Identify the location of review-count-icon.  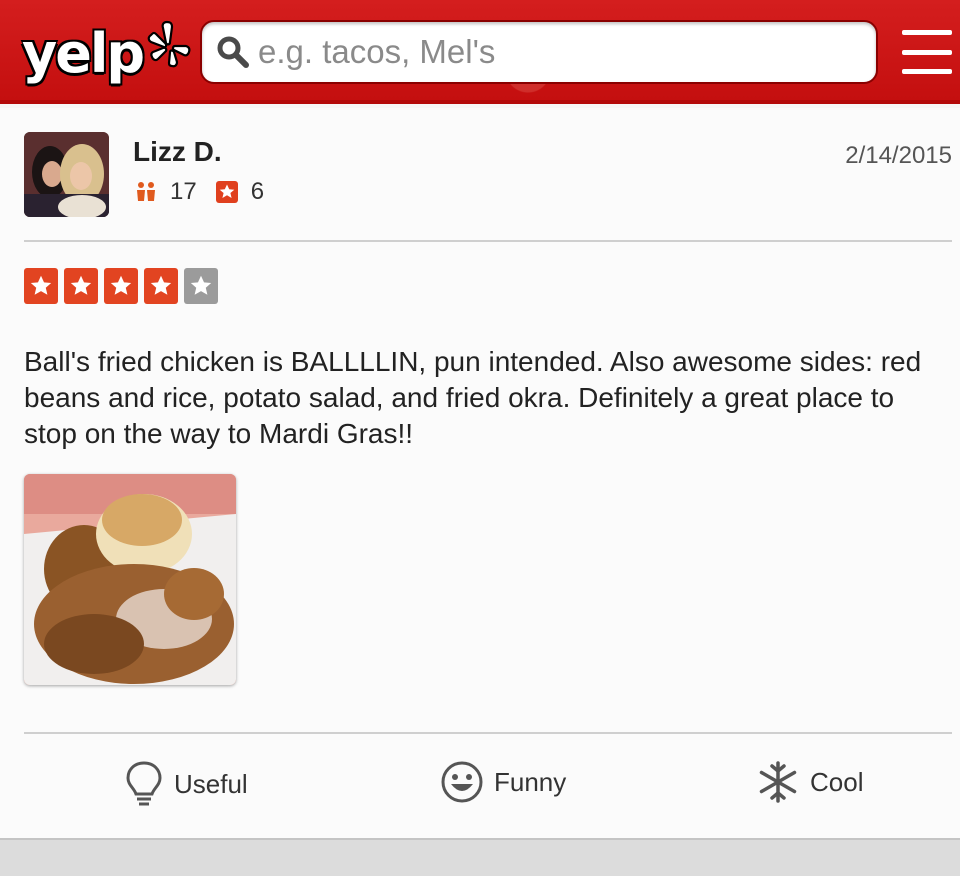
(227, 192).